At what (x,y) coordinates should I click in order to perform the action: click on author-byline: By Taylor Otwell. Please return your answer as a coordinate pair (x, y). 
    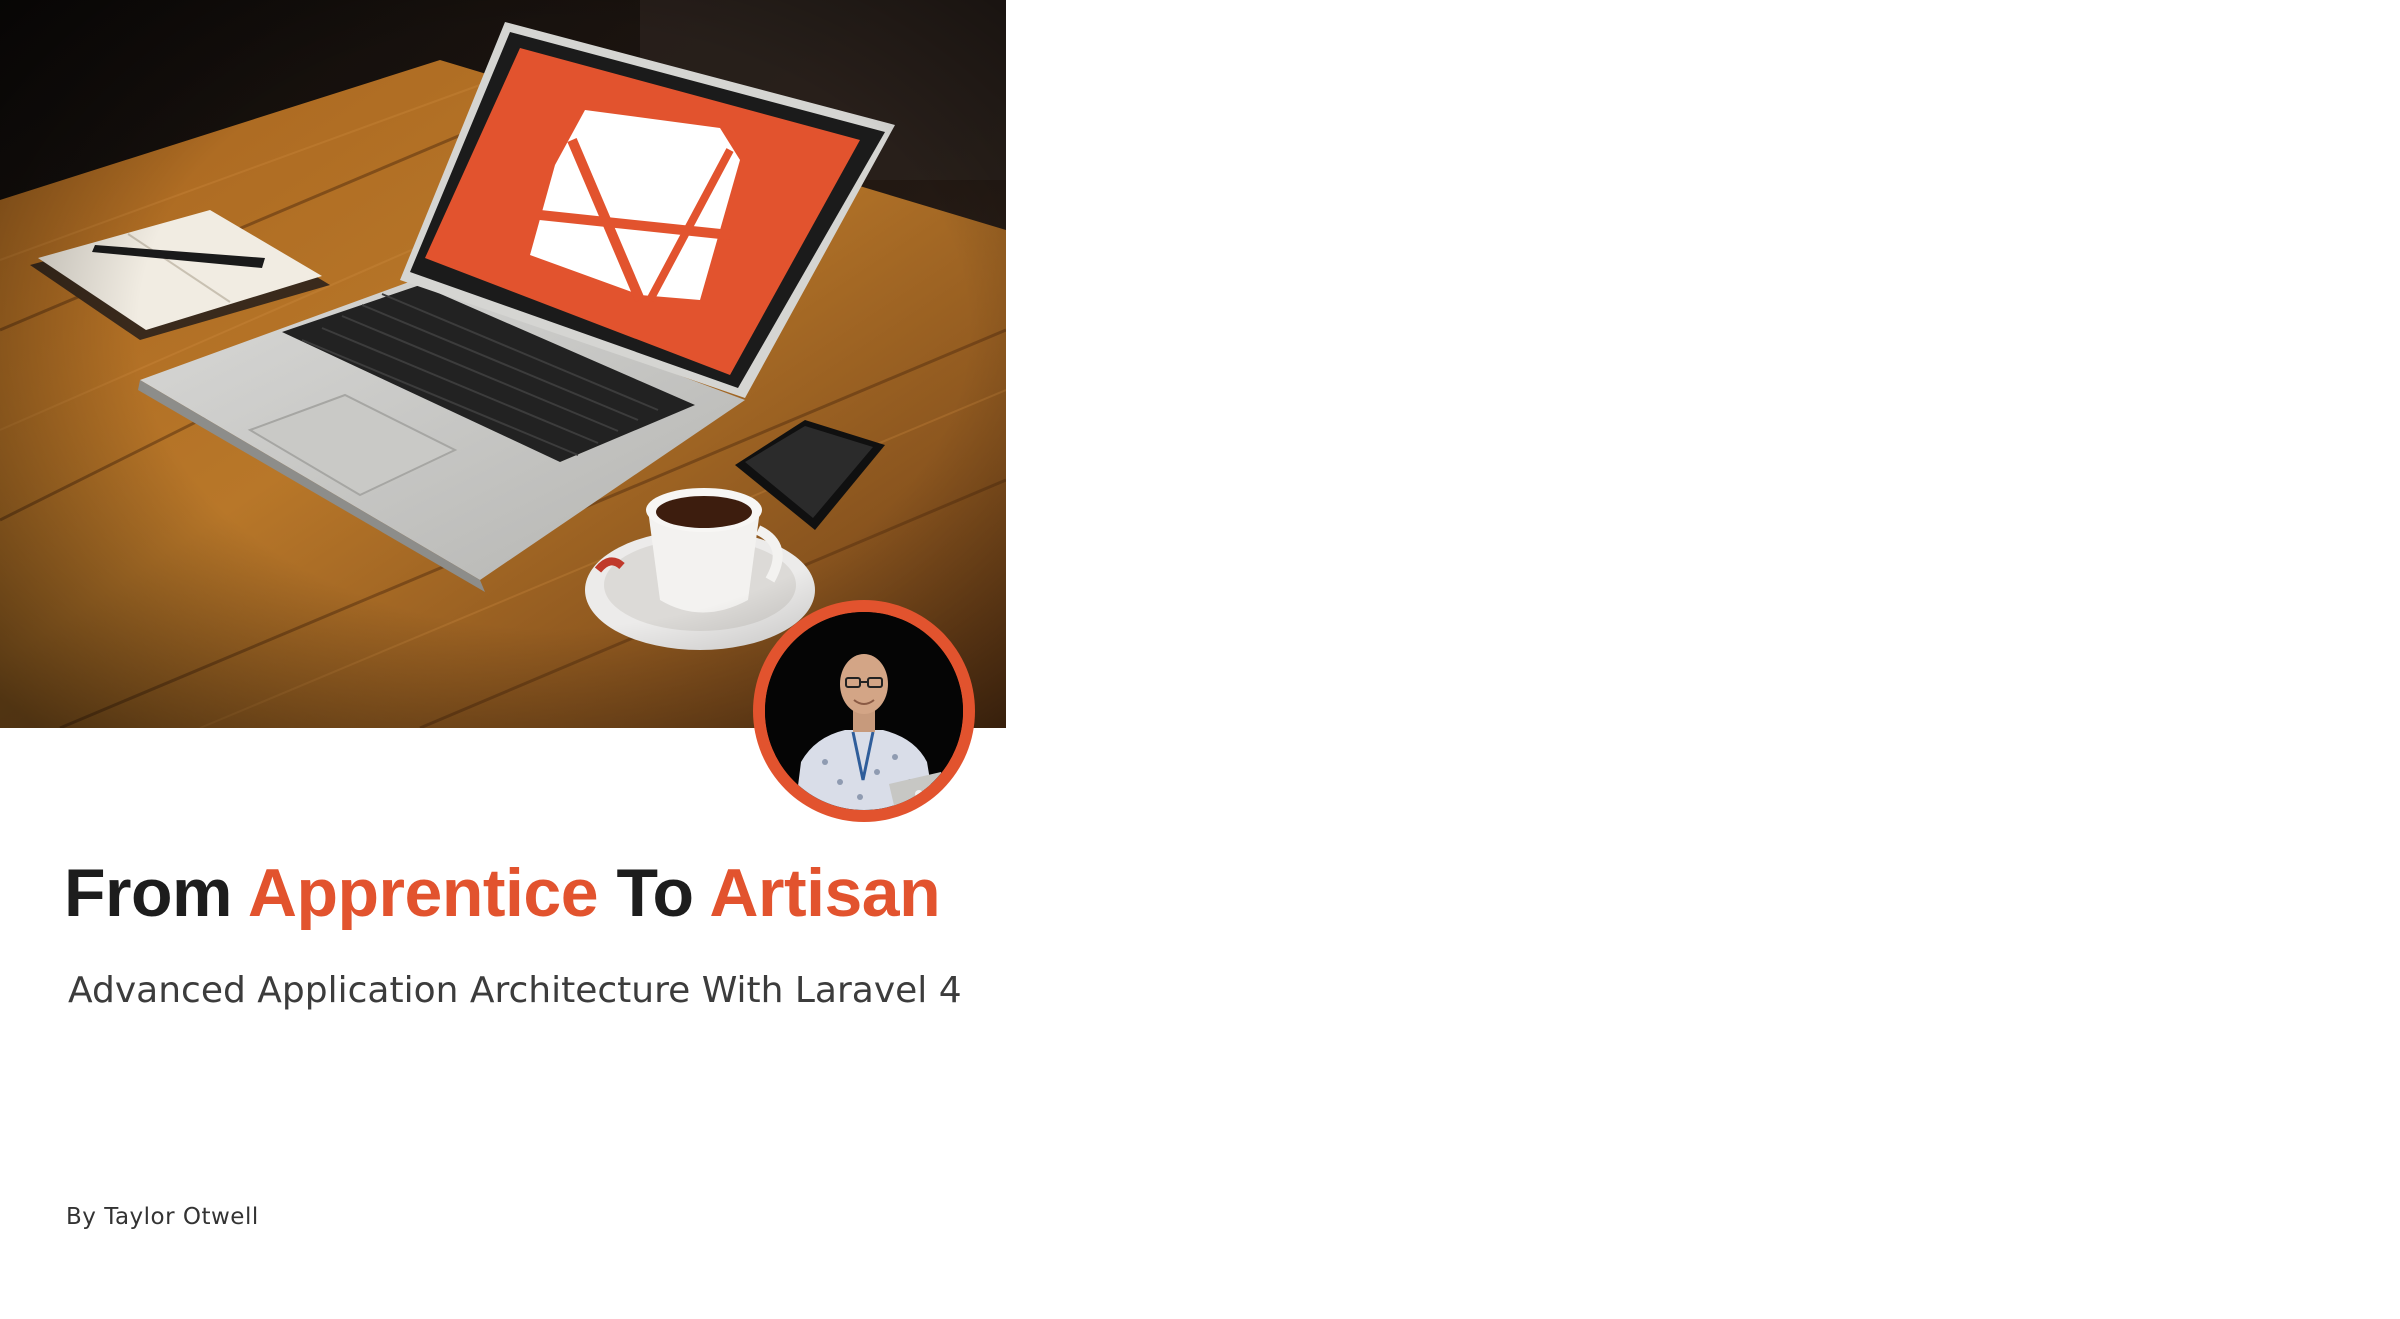
    Looking at the image, I should click on (162, 1217).